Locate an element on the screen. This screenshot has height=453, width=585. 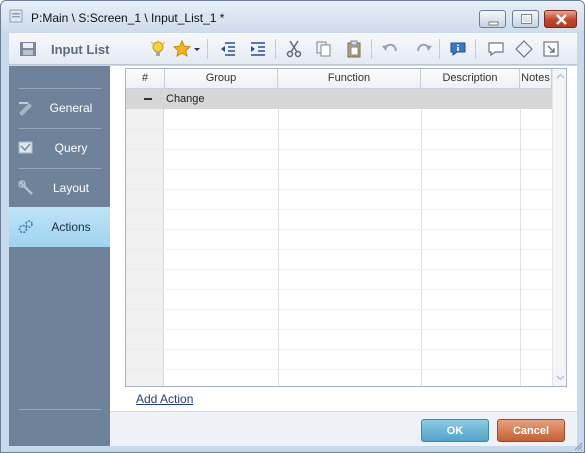
sidebar-divider is located at coordinates (60, 409).